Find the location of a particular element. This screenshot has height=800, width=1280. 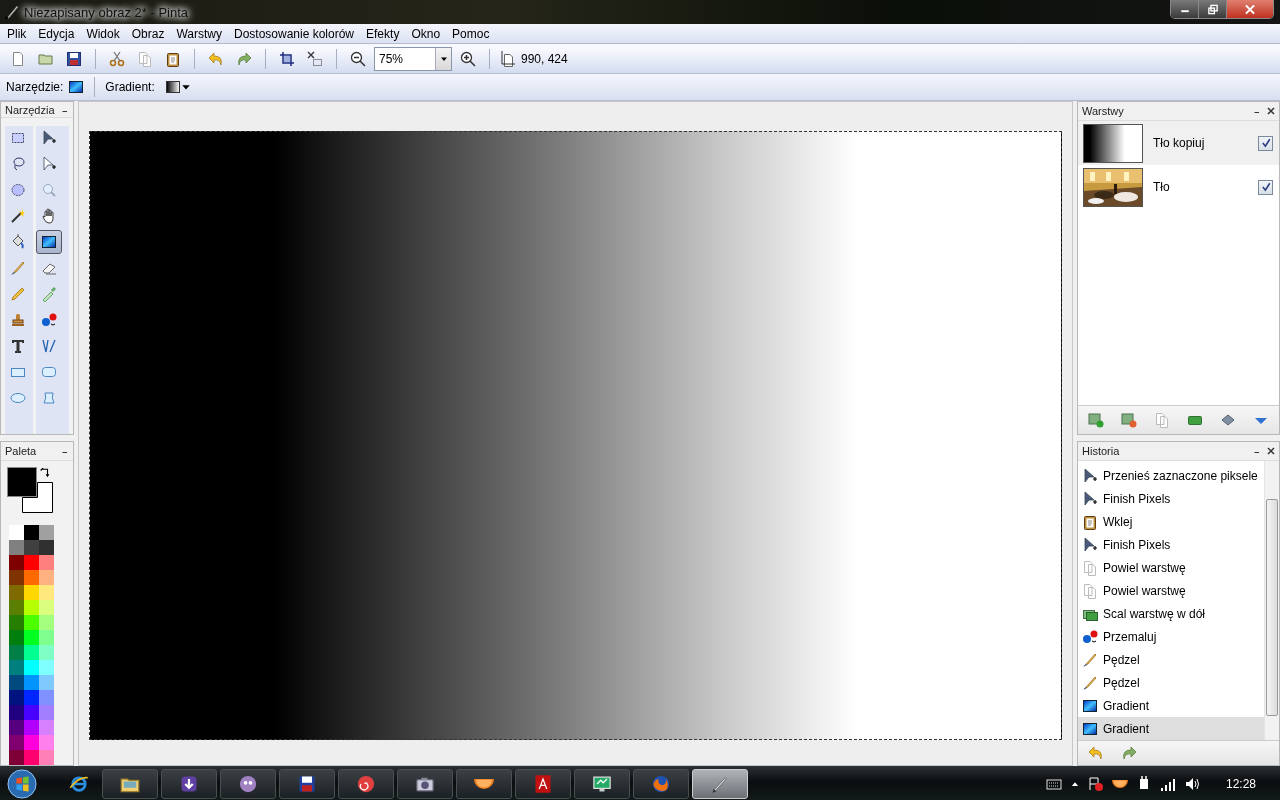

history-label: Scal warstwę w dół is located at coordinates (1154, 613).